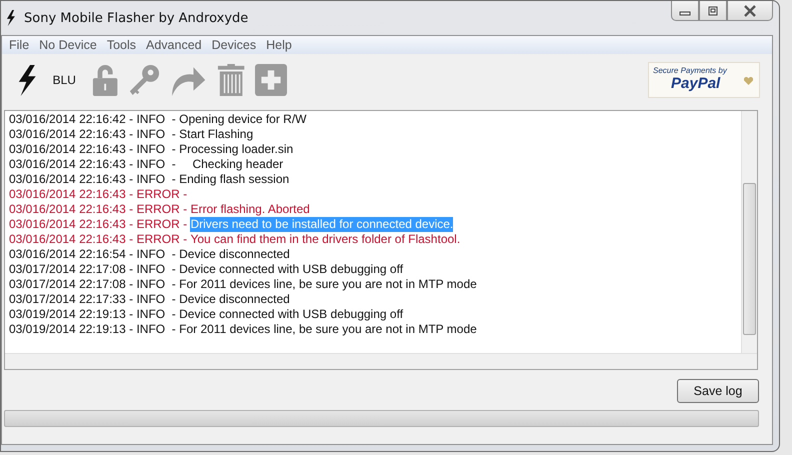  Describe the element at coordinates (718, 391) in the screenshot. I see `save-log-button: Save log` at that location.